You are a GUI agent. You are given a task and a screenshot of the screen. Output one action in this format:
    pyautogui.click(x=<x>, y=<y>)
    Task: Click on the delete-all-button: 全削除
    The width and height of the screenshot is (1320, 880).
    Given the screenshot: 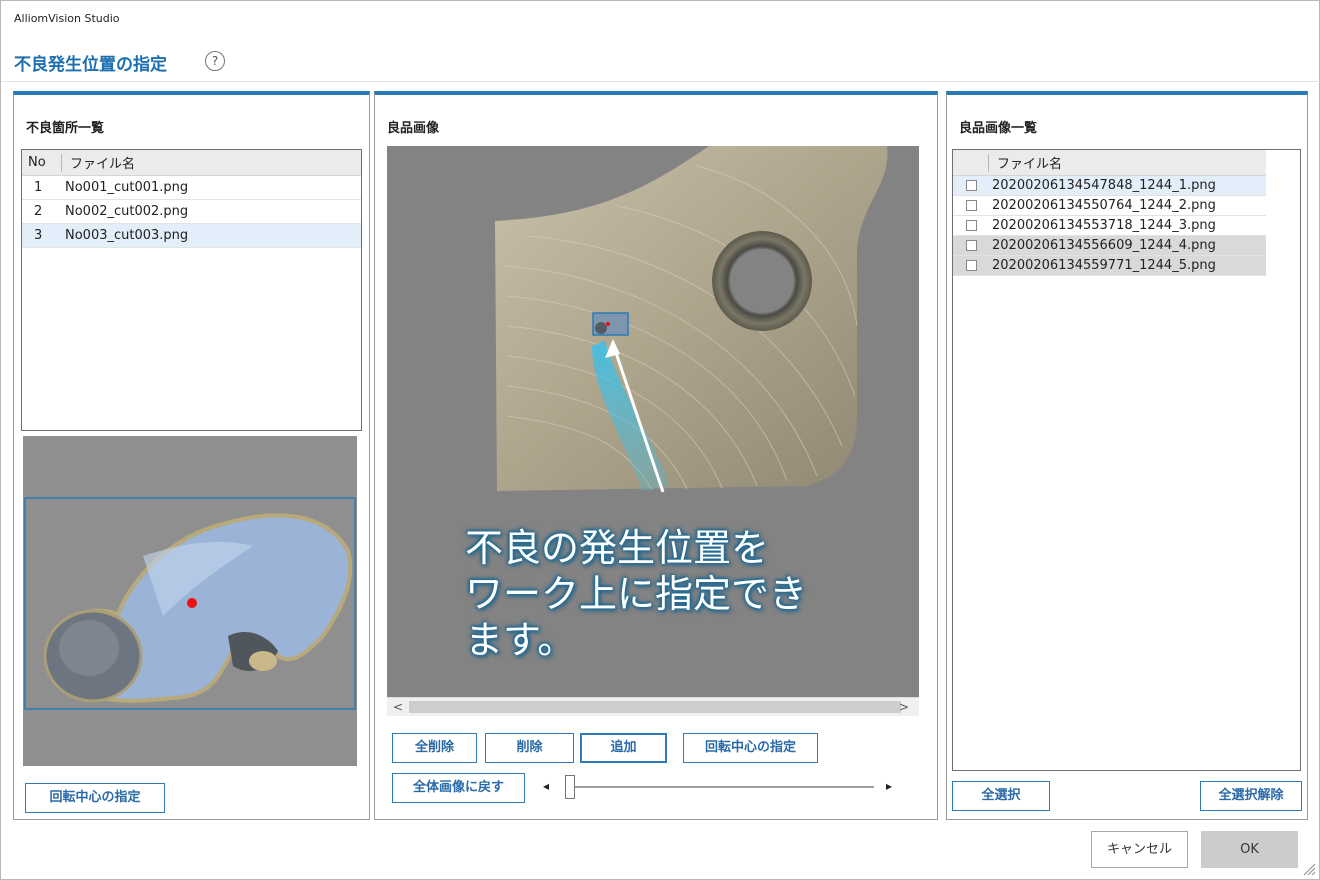 What is the action you would take?
    pyautogui.click(x=434, y=748)
    